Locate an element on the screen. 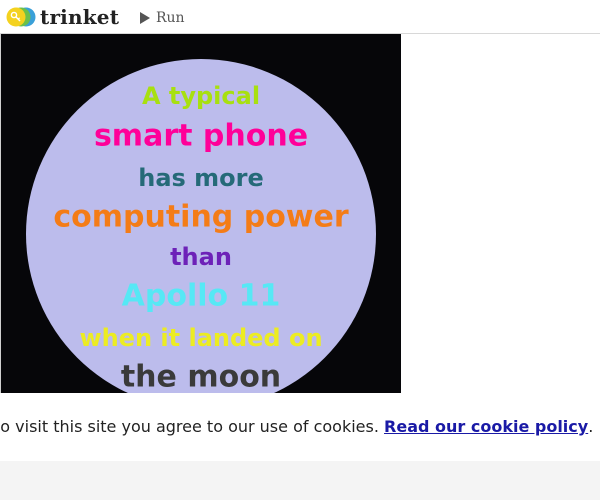  run-label: Run is located at coordinates (170, 18).